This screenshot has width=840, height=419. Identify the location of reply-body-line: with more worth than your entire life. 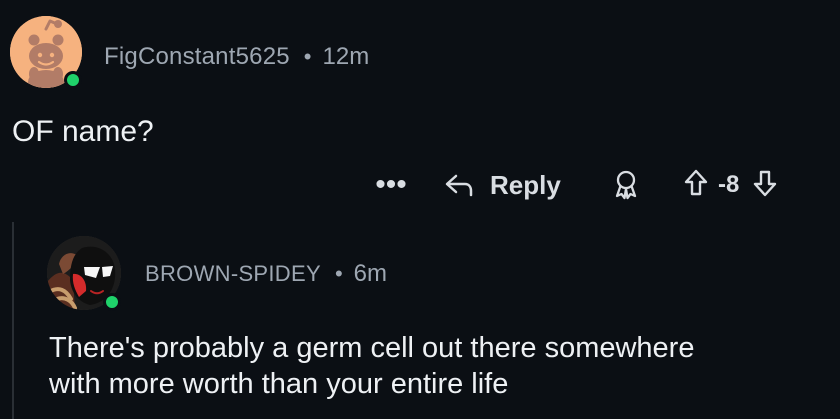
(279, 384).